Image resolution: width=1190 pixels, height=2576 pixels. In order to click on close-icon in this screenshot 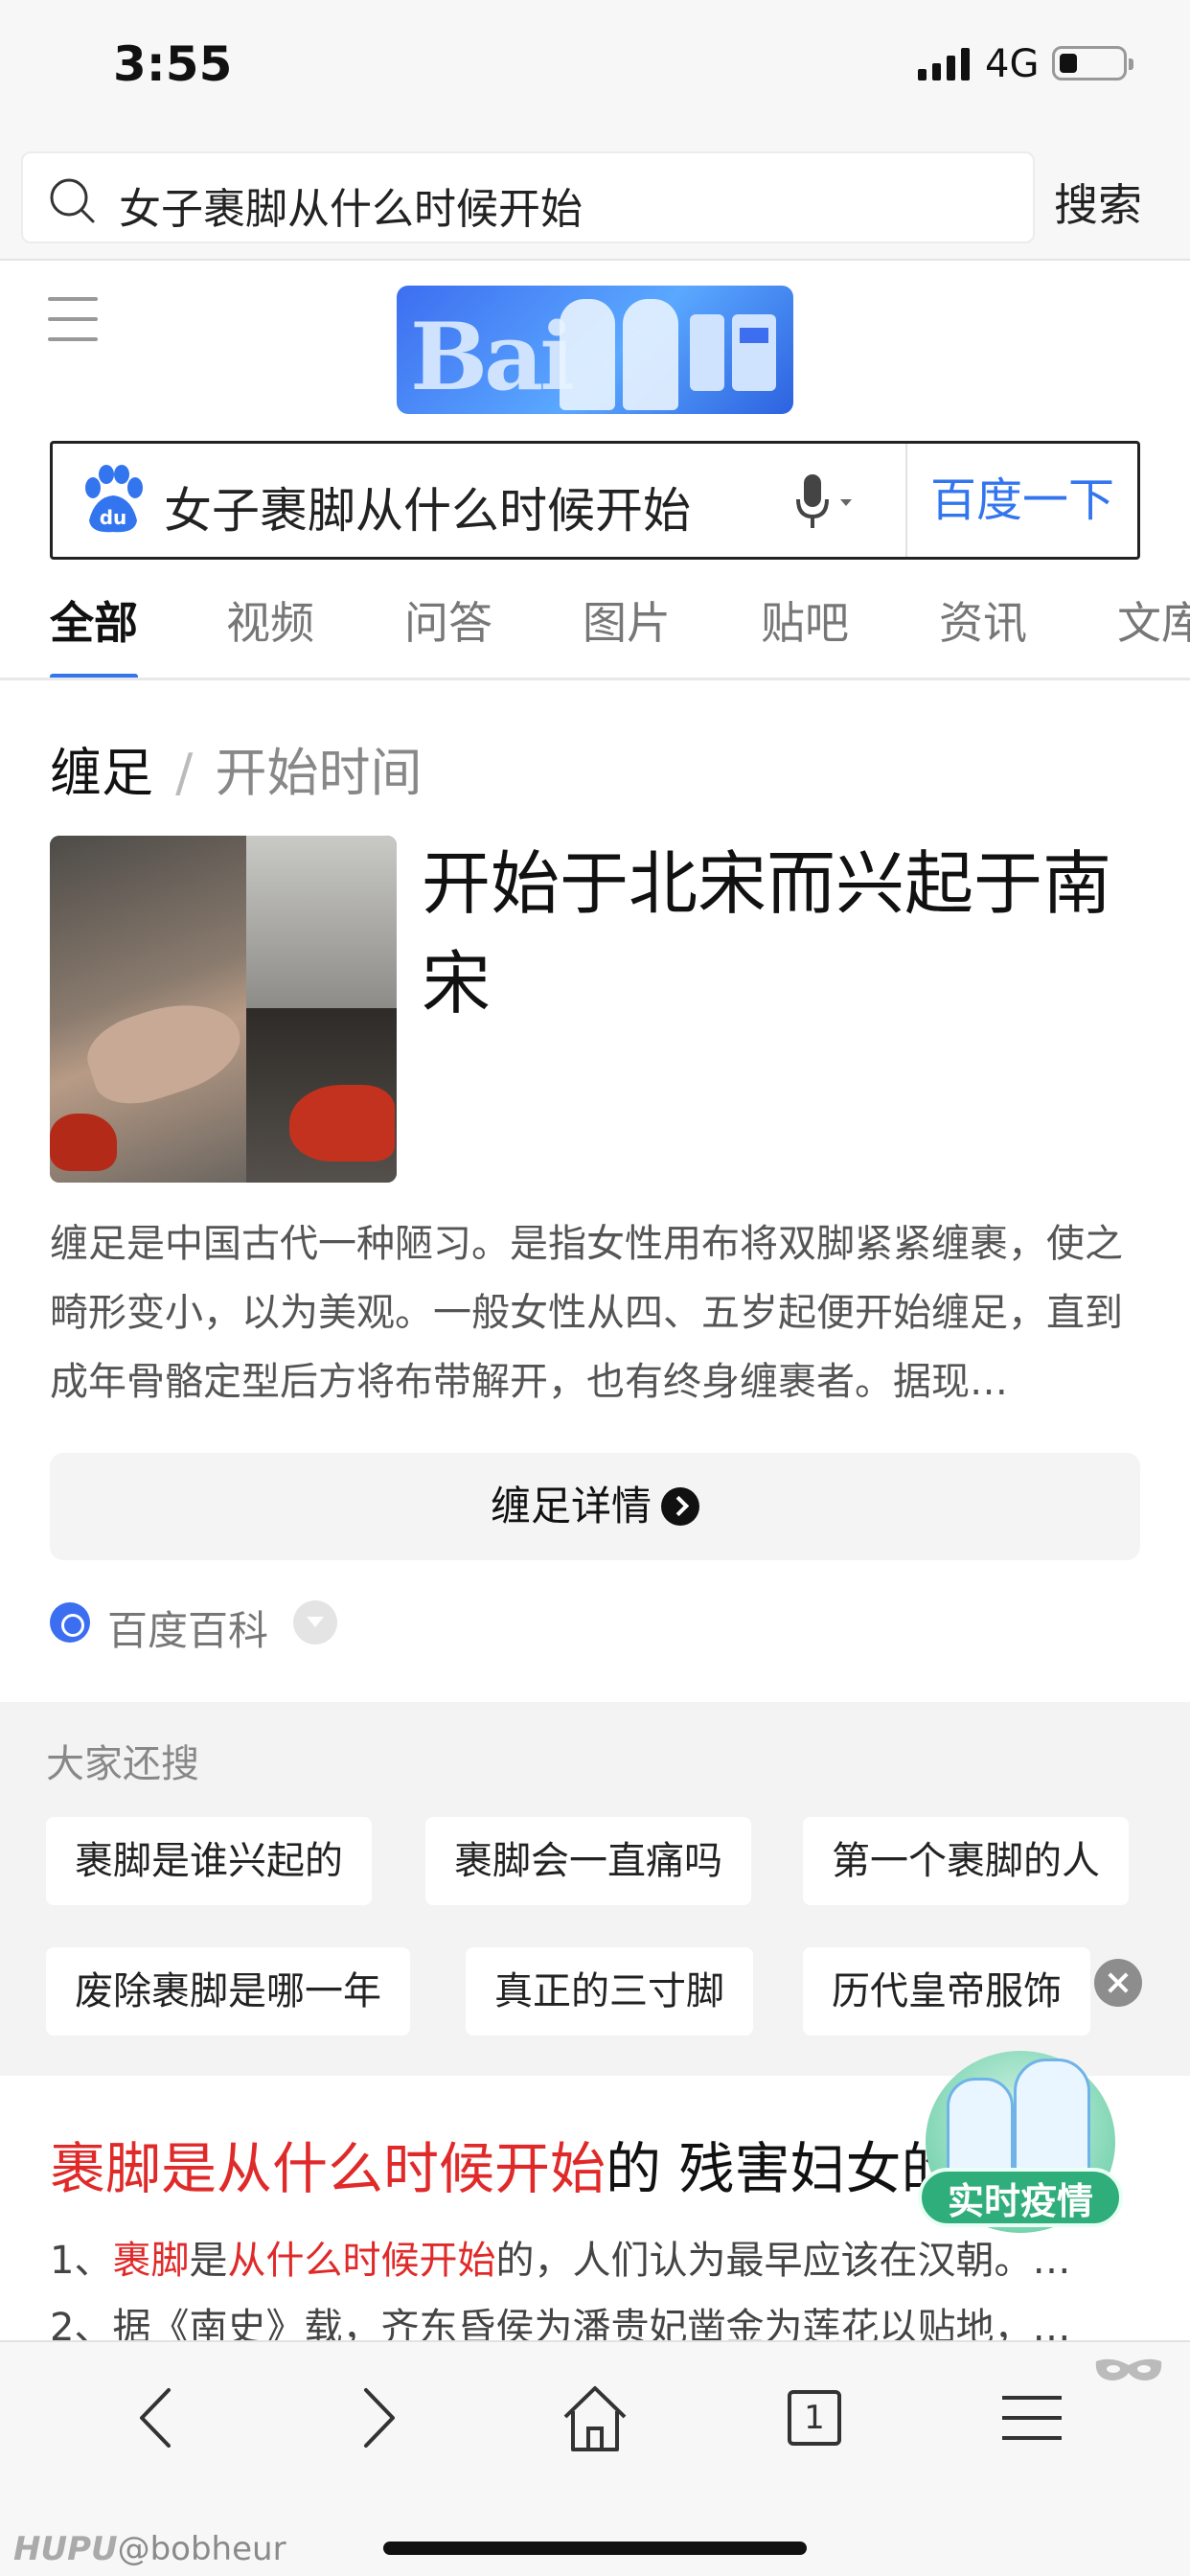, I will do `click(1118, 1983)`.